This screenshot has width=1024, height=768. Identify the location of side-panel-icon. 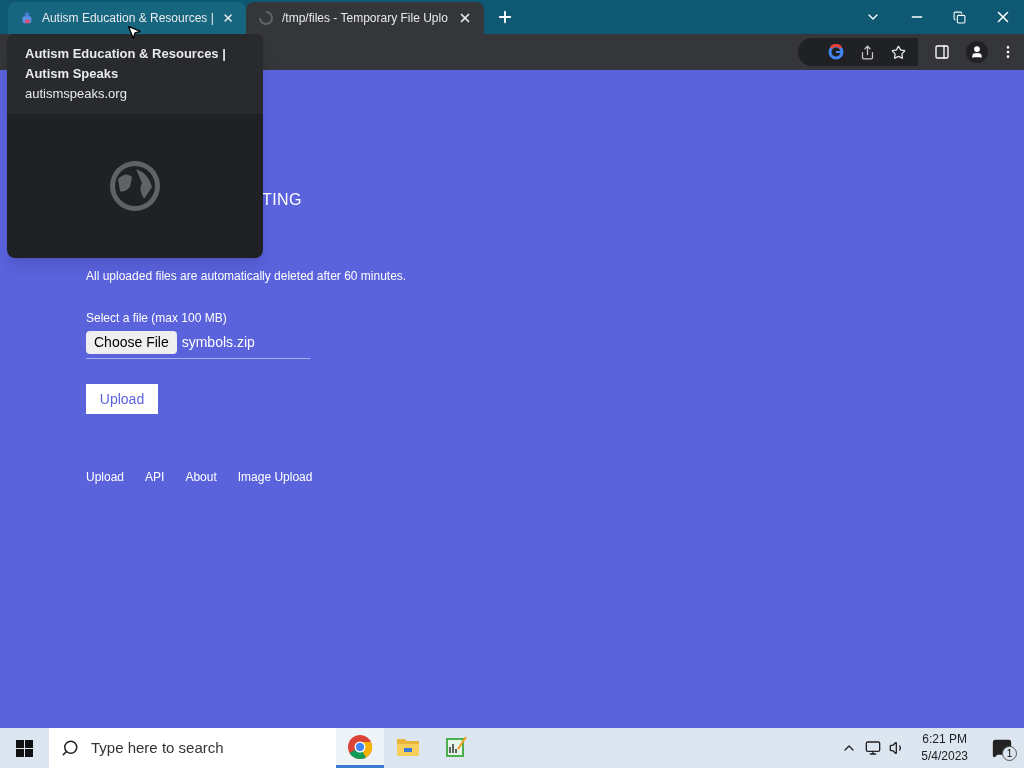
(942, 52).